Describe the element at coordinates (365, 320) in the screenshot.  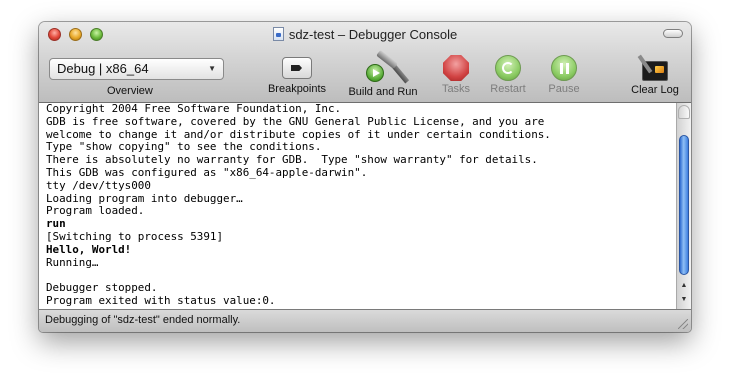
I see `status-bar: Debugging of "sdz-test" ended normally.` at that location.